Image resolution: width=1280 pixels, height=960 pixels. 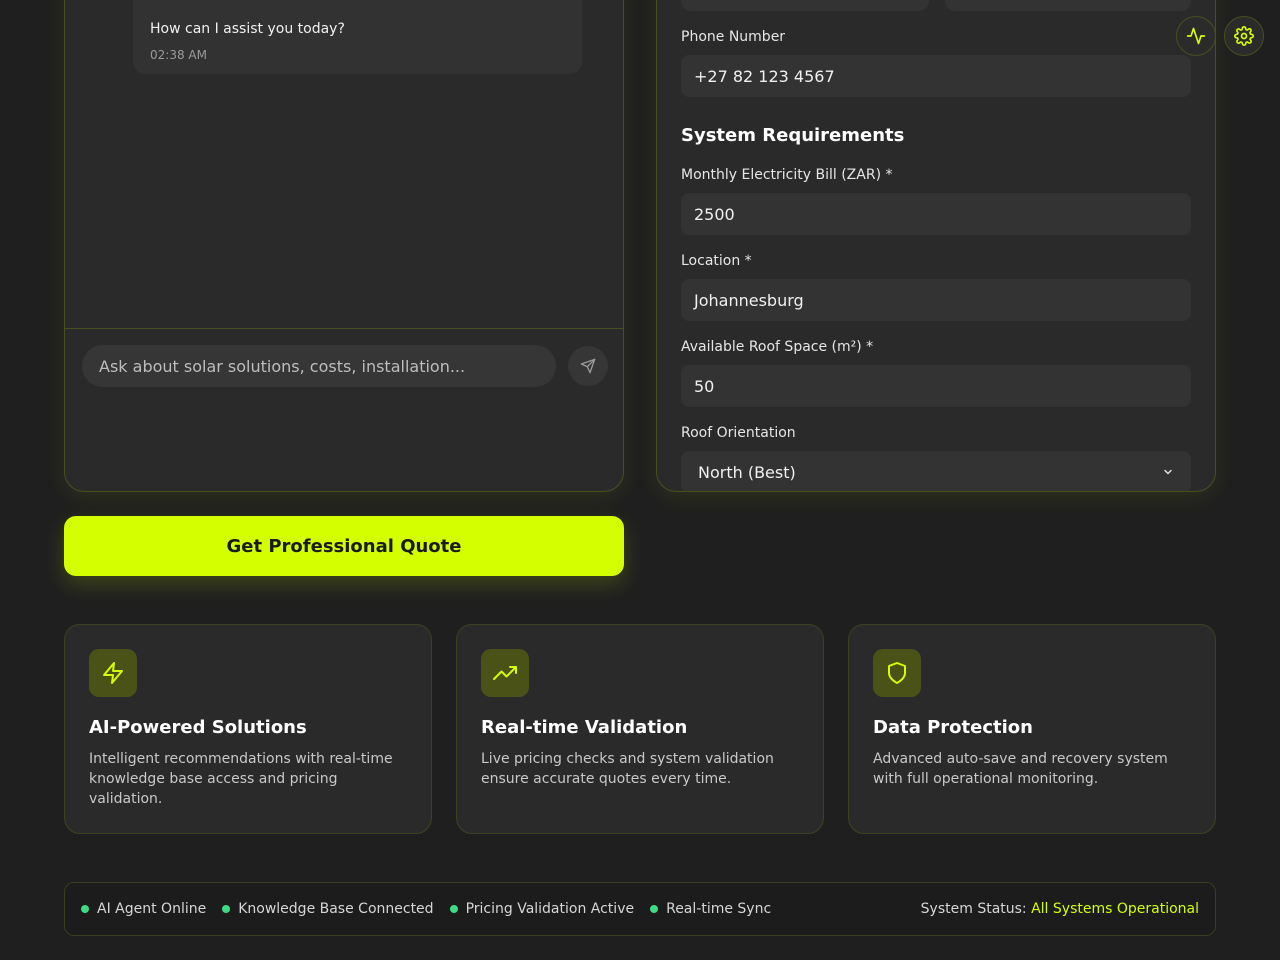 What do you see at coordinates (805, 5) in the screenshot?
I see `first-field-stub` at bounding box center [805, 5].